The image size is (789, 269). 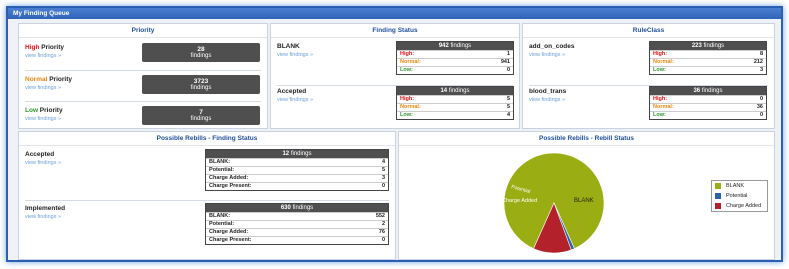 What do you see at coordinates (586, 139) in the screenshot?
I see `rebill-status-chart-title: Possible Rebills - Rebill Status` at bounding box center [586, 139].